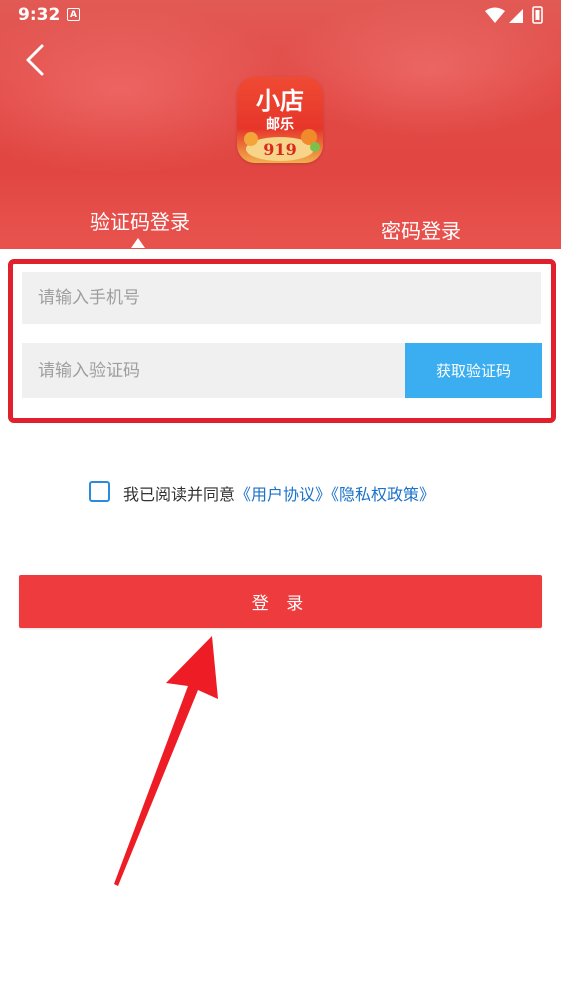 The height and width of the screenshot is (997, 561). I want to click on agreement-prefix: 我已阅读并同意, so click(179, 494).